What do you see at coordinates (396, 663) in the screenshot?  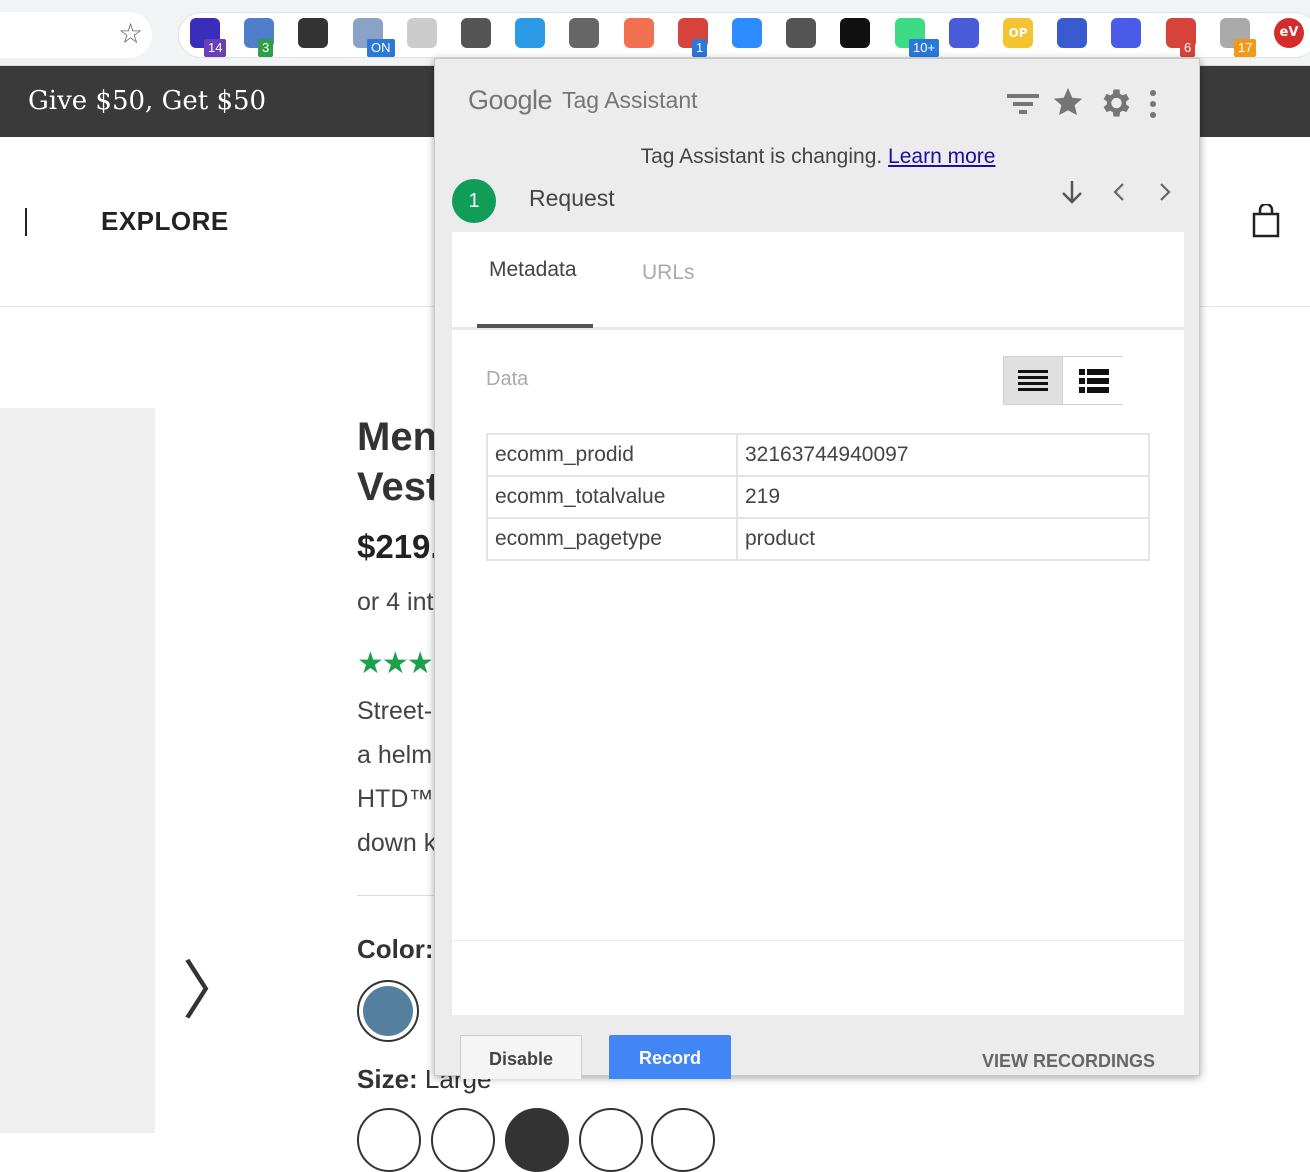 I see `rating-stars: ★★★` at bounding box center [396, 663].